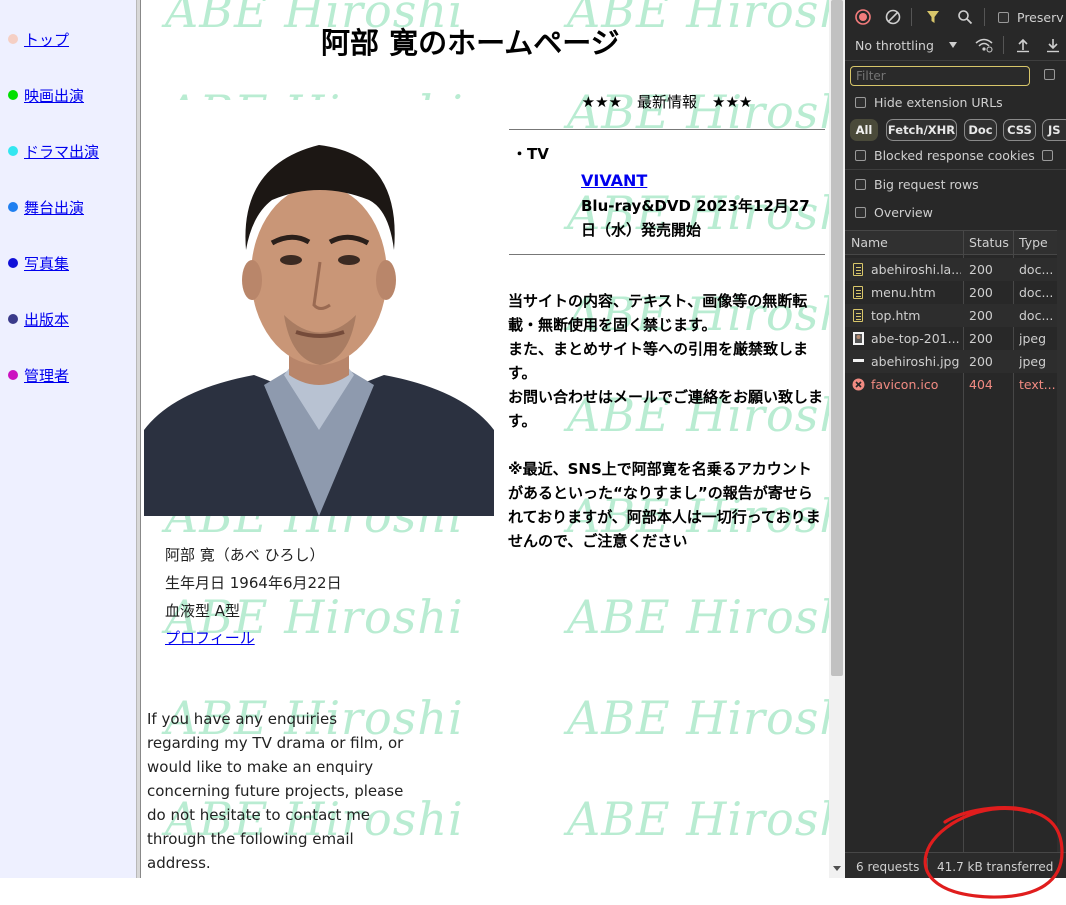 The width and height of the screenshot is (1066, 905). I want to click on filter-icon, so click(933, 17).